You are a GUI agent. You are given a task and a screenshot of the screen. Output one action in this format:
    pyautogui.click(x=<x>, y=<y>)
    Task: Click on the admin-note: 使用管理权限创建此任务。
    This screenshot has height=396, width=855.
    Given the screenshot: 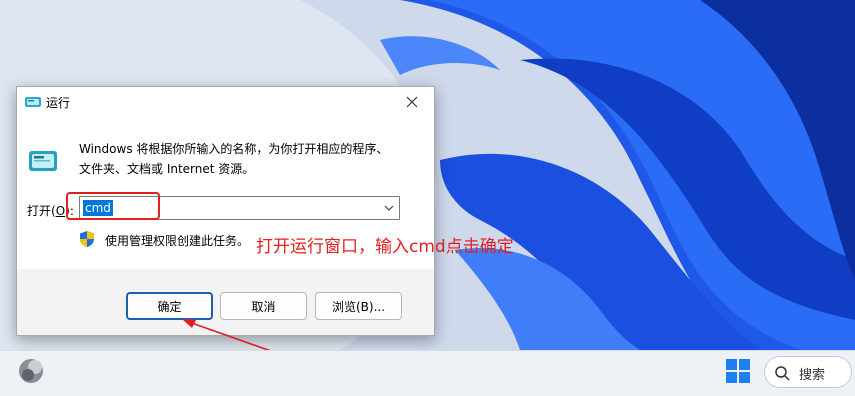 What is the action you would take?
    pyautogui.click(x=177, y=241)
    